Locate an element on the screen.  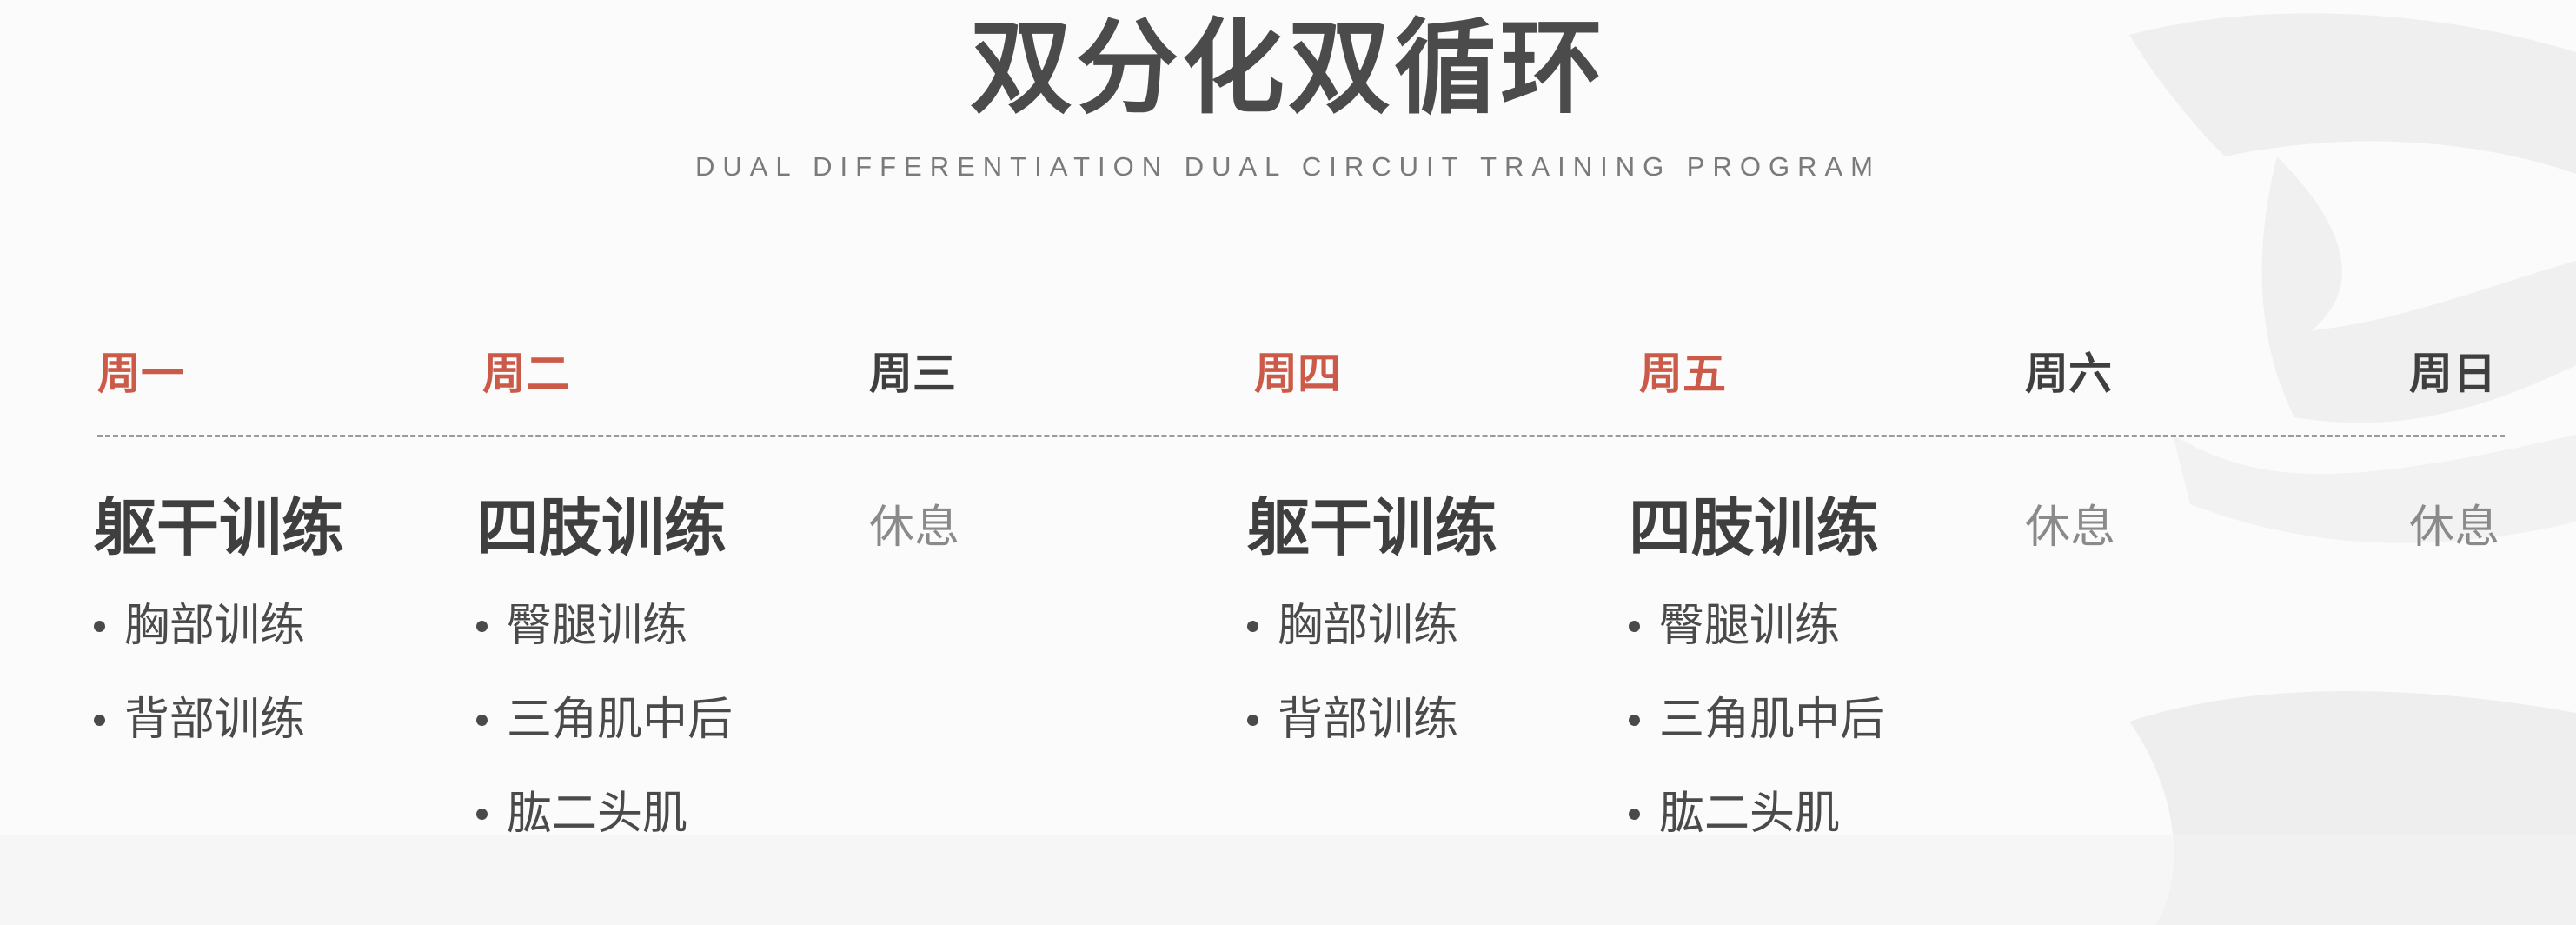
day-column-sat: 休息 is located at coordinates (2070, 527).